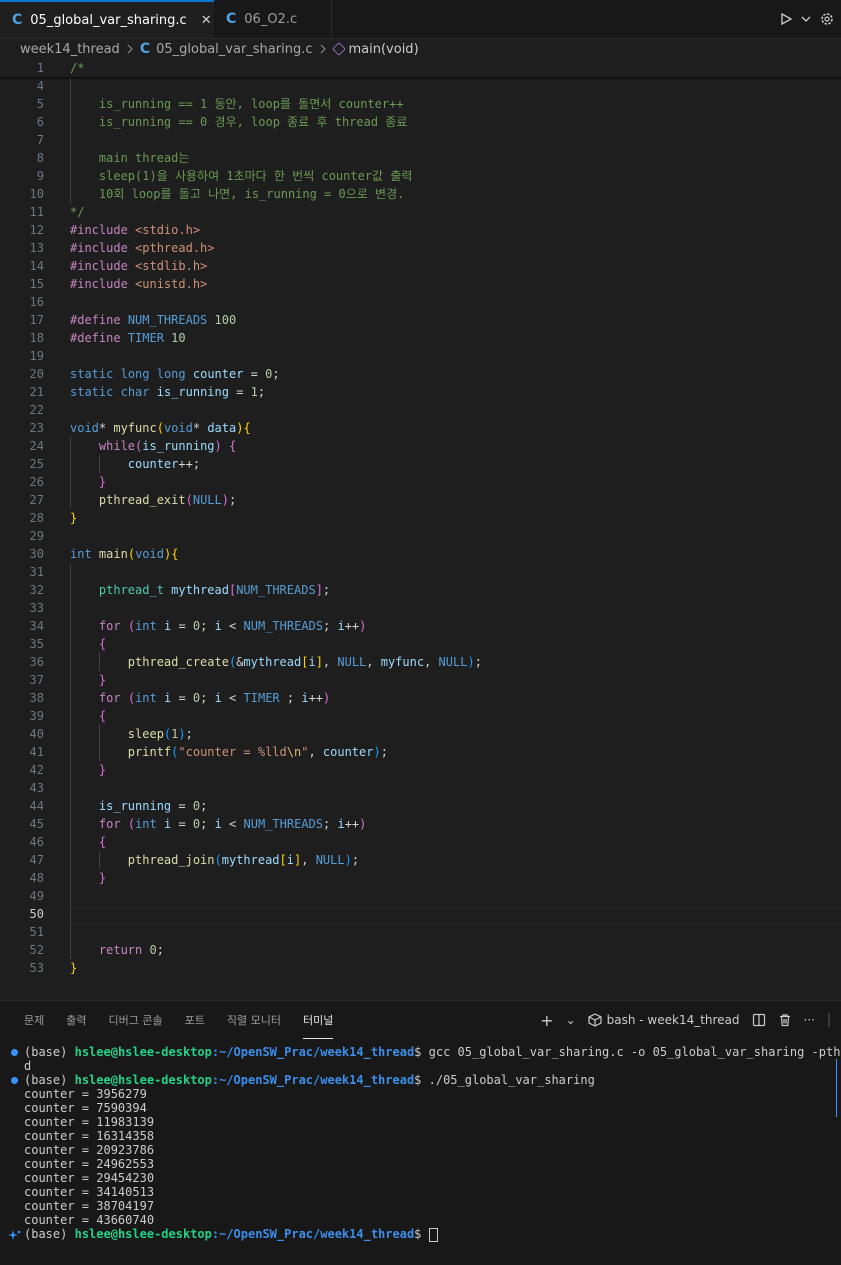  Describe the element at coordinates (76, 1020) in the screenshot. I see `tab-output: 출력` at that location.